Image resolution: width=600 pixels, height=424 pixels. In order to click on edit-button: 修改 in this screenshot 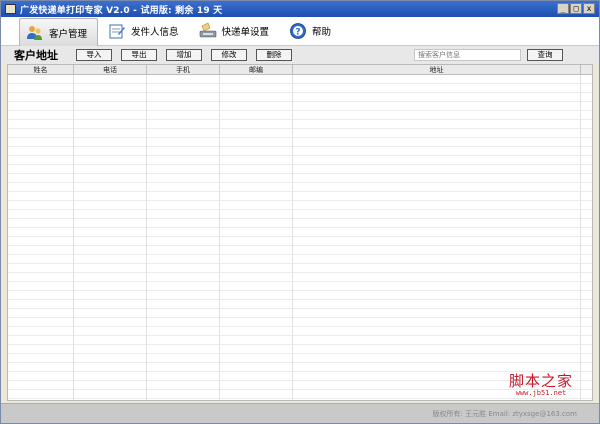, I will do `click(229, 55)`.